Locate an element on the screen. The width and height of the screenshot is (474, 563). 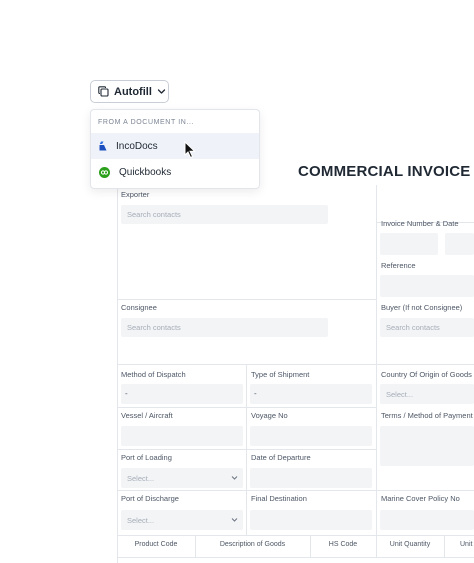
method-of-dispatch-label: Method of Dispatch is located at coordinates (153, 374).